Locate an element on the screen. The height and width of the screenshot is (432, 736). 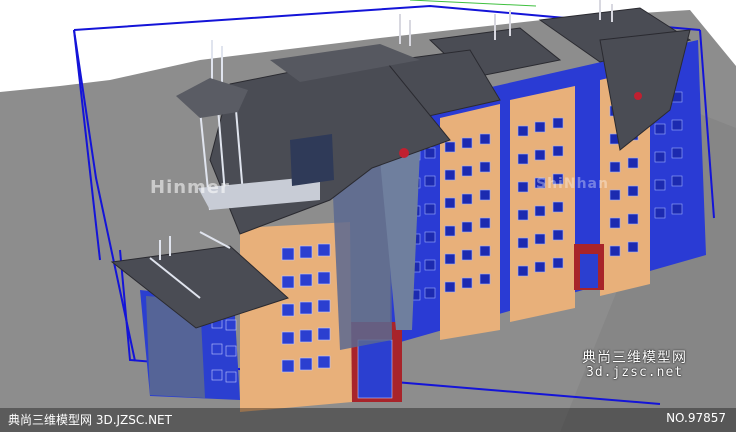
observation-glass is located at coordinates (312, 160).